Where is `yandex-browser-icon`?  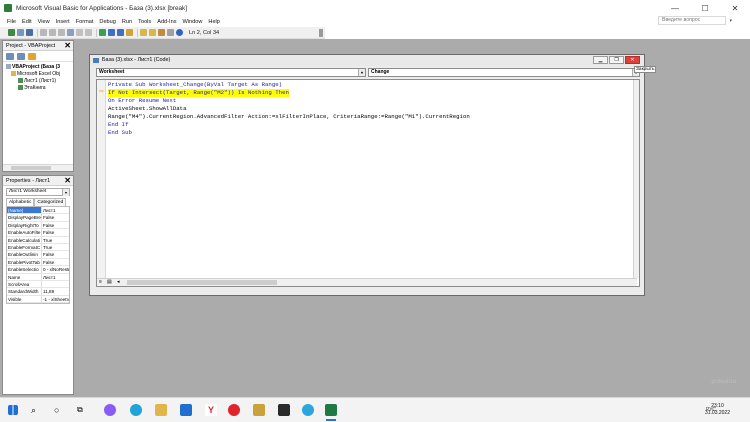
yandex-browser-icon is located at coordinates (234, 410).